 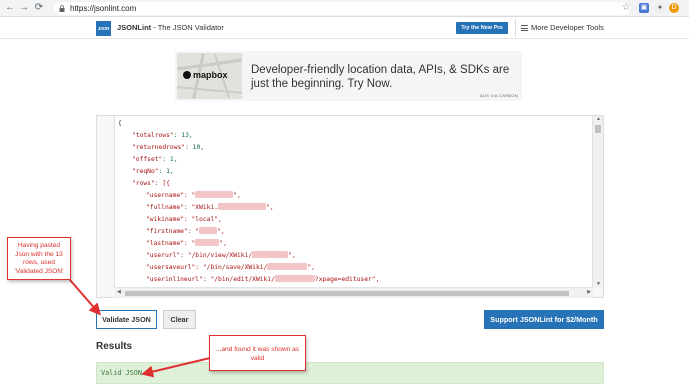 I want to click on code-text: "reqNo": 1,, so click(x=153, y=171).